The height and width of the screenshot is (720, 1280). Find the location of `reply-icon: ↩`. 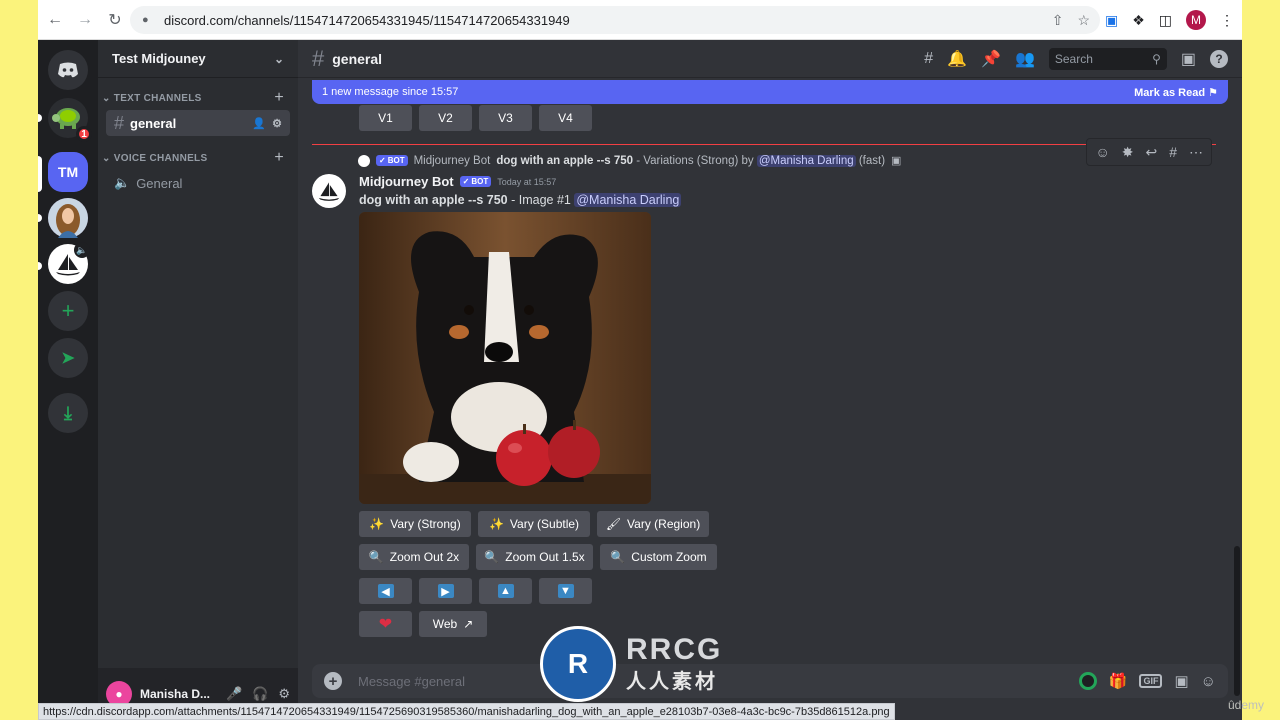

reply-icon: ↩ is located at coordinates (1151, 152).